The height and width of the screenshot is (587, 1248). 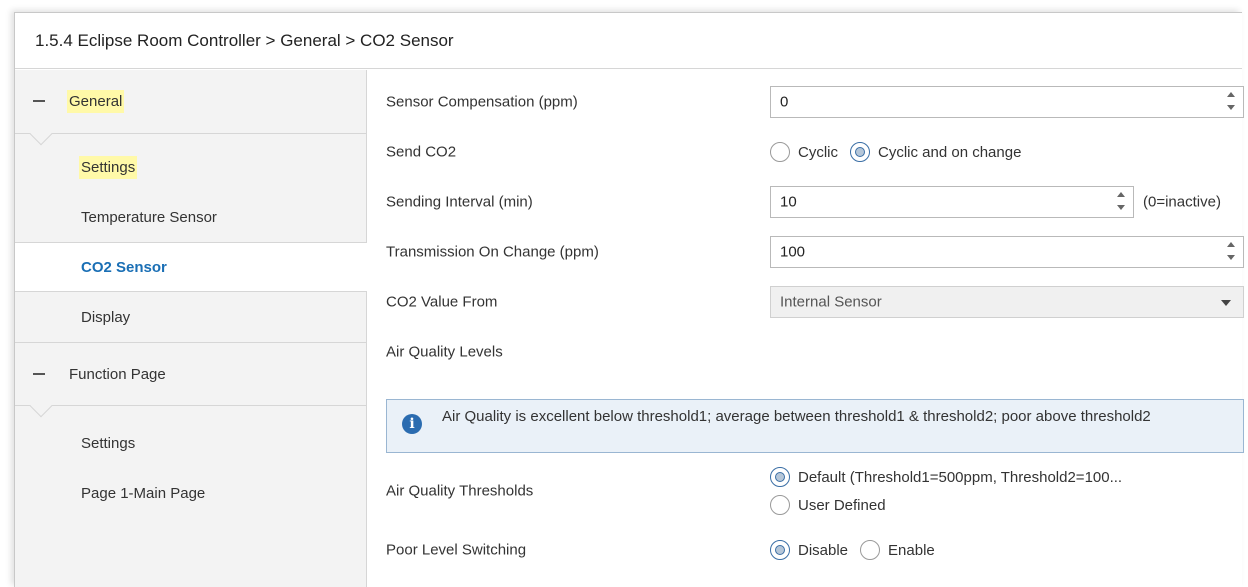 I want to click on radio-label: User Defined, so click(x=842, y=505).